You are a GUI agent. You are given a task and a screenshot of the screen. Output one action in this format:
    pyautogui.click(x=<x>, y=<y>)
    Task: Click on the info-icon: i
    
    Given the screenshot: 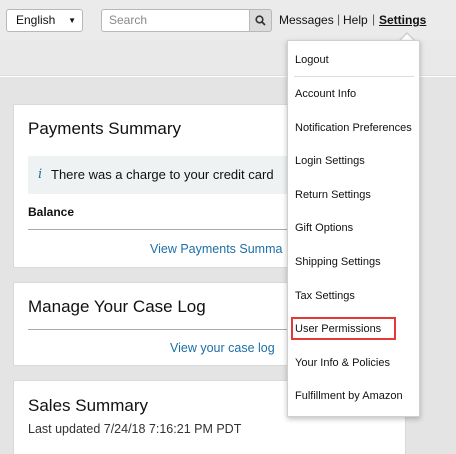 What is the action you would take?
    pyautogui.click(x=40, y=174)
    